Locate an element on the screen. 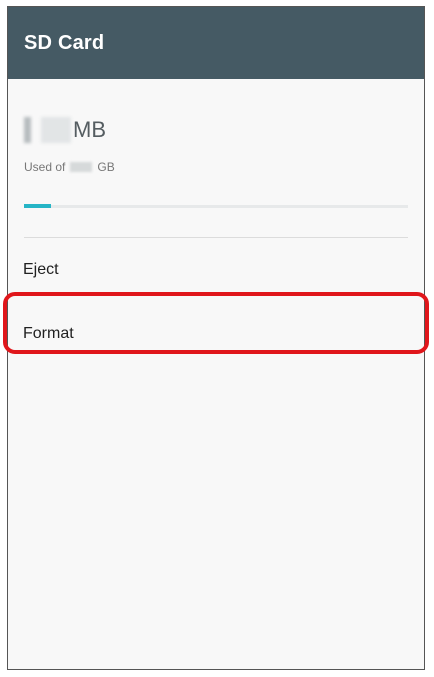  page-title: SD Card is located at coordinates (64, 42).